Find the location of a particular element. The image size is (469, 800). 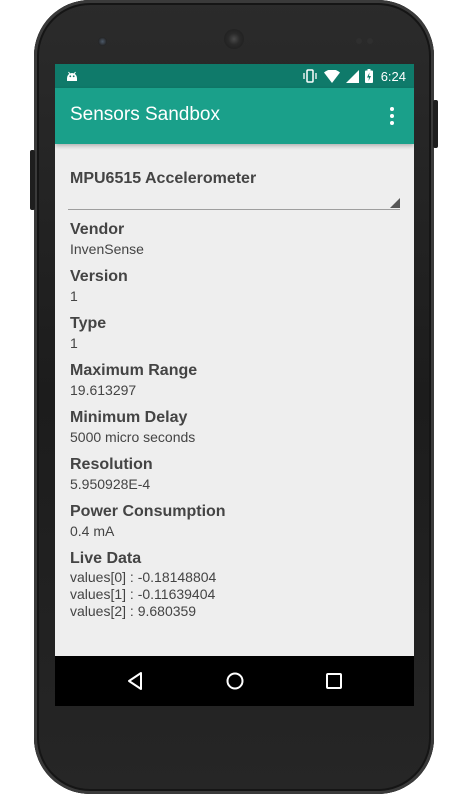

recents-icon is located at coordinates (334, 681).